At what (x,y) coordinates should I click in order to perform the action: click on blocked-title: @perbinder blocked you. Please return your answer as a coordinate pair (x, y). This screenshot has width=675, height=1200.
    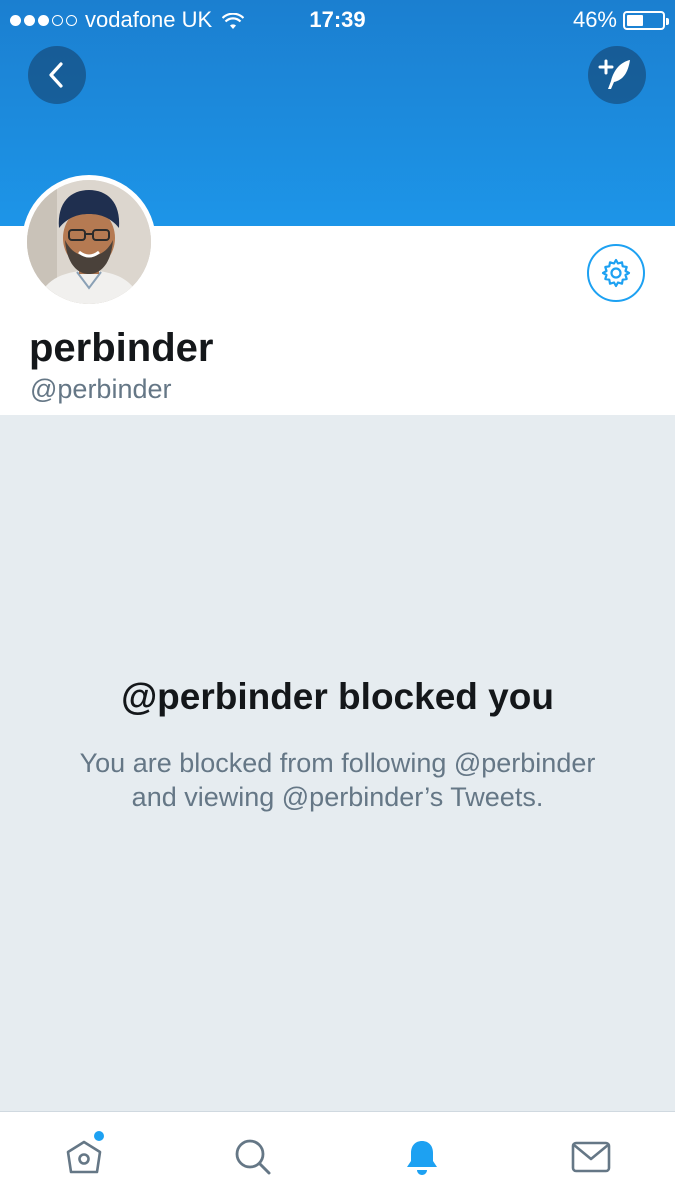
    Looking at the image, I should click on (337, 696).